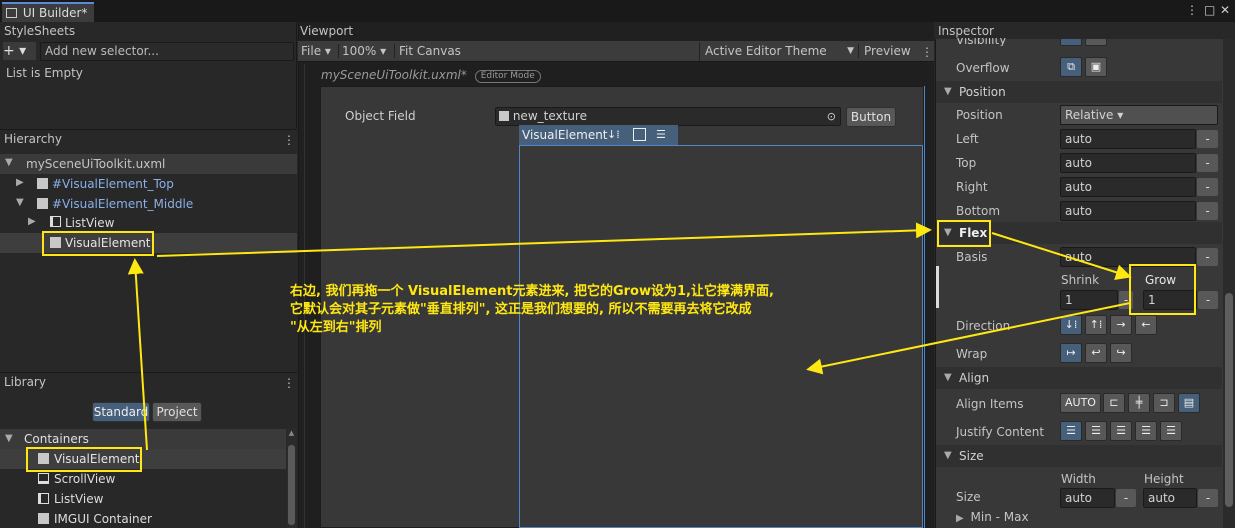  I want to click on inspector-scrollbar, so click(1229, 283).